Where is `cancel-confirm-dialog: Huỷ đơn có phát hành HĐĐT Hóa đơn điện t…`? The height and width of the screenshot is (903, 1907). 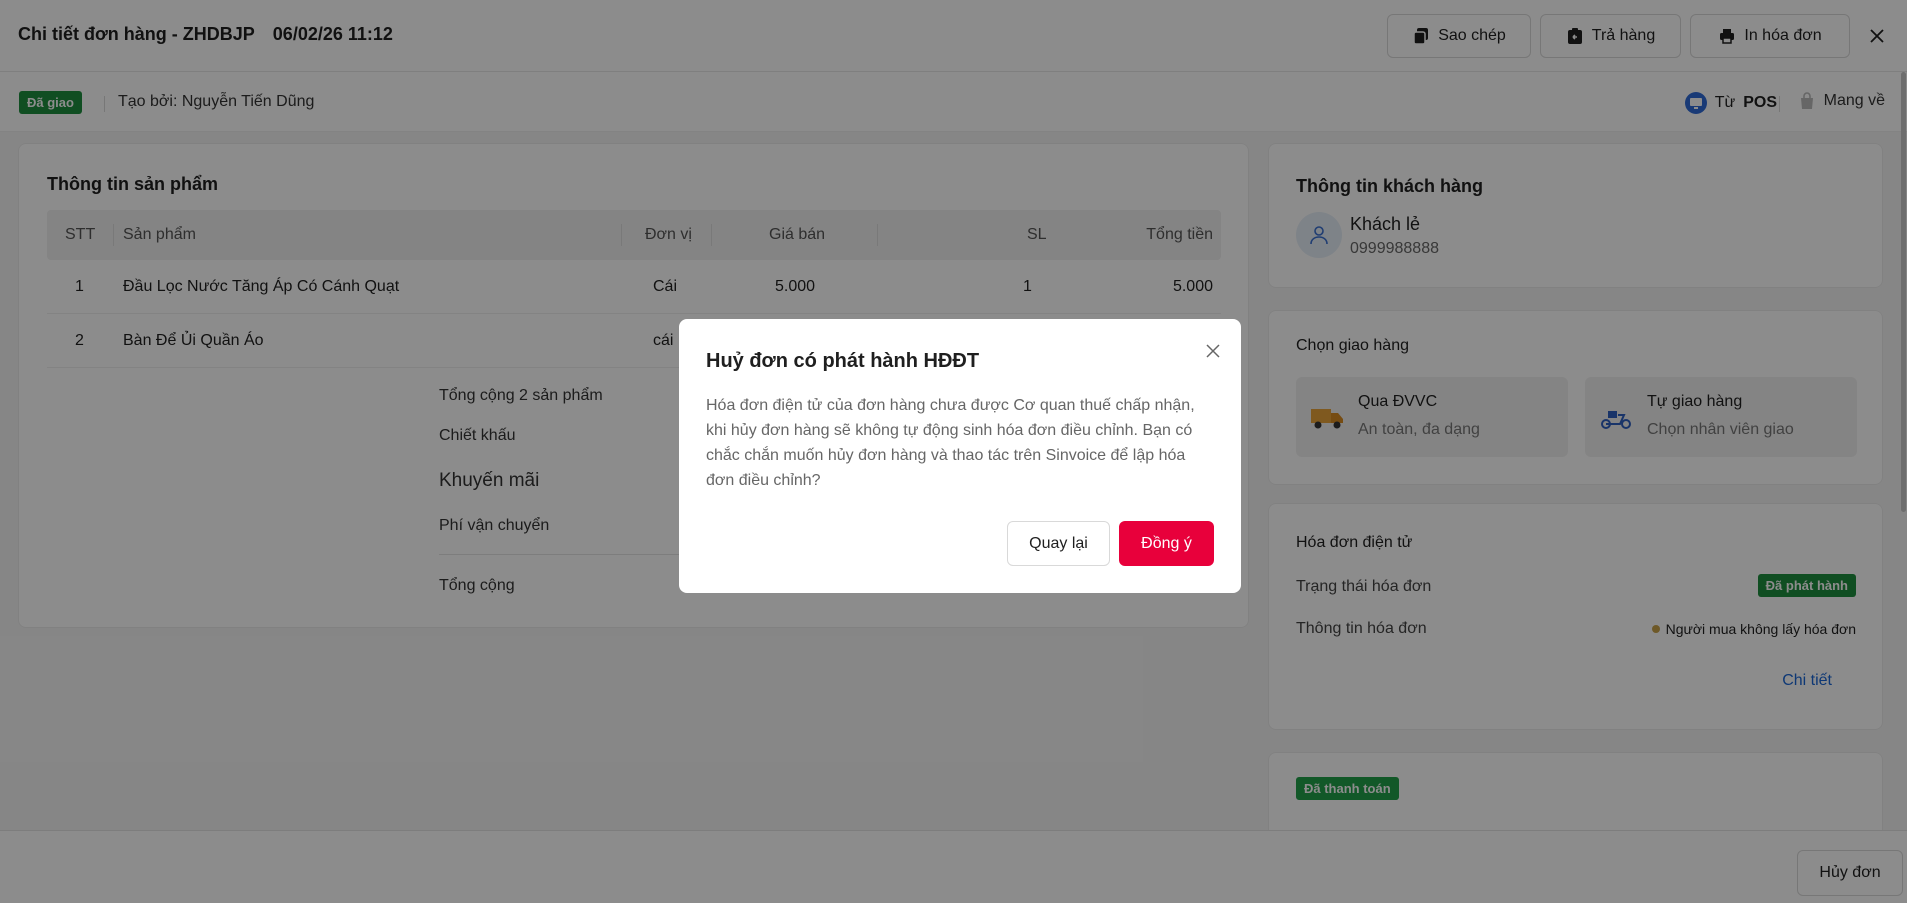
cancel-confirm-dialog: Huỷ đơn có phát hành HĐĐT Hóa đơn điện t… is located at coordinates (960, 456).